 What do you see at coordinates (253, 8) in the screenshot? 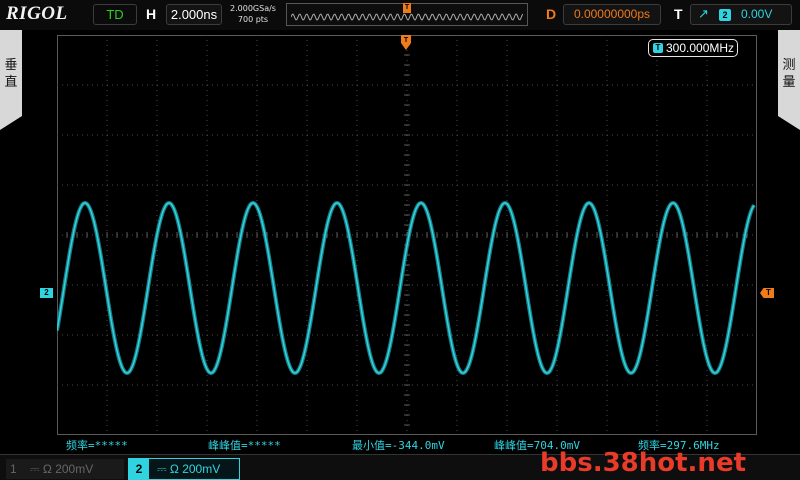
I see `sample-rate: 2.000GSa/s` at bounding box center [253, 8].